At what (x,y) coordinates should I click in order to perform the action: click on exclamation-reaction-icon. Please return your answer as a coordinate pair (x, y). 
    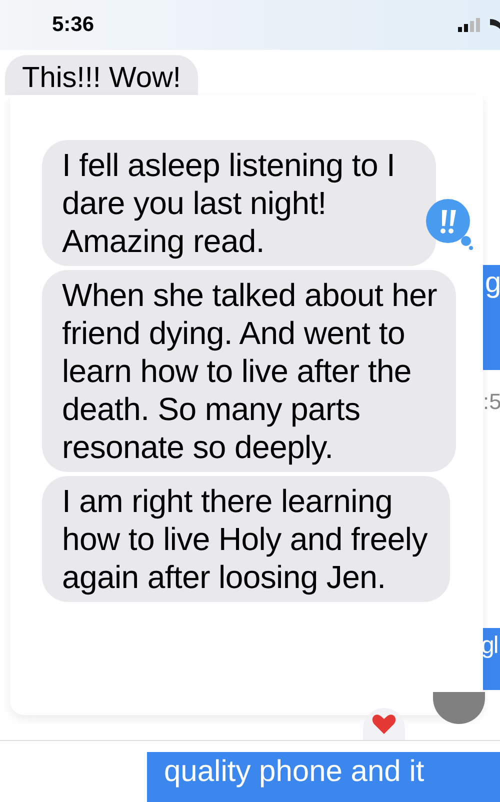
    Looking at the image, I should click on (449, 224).